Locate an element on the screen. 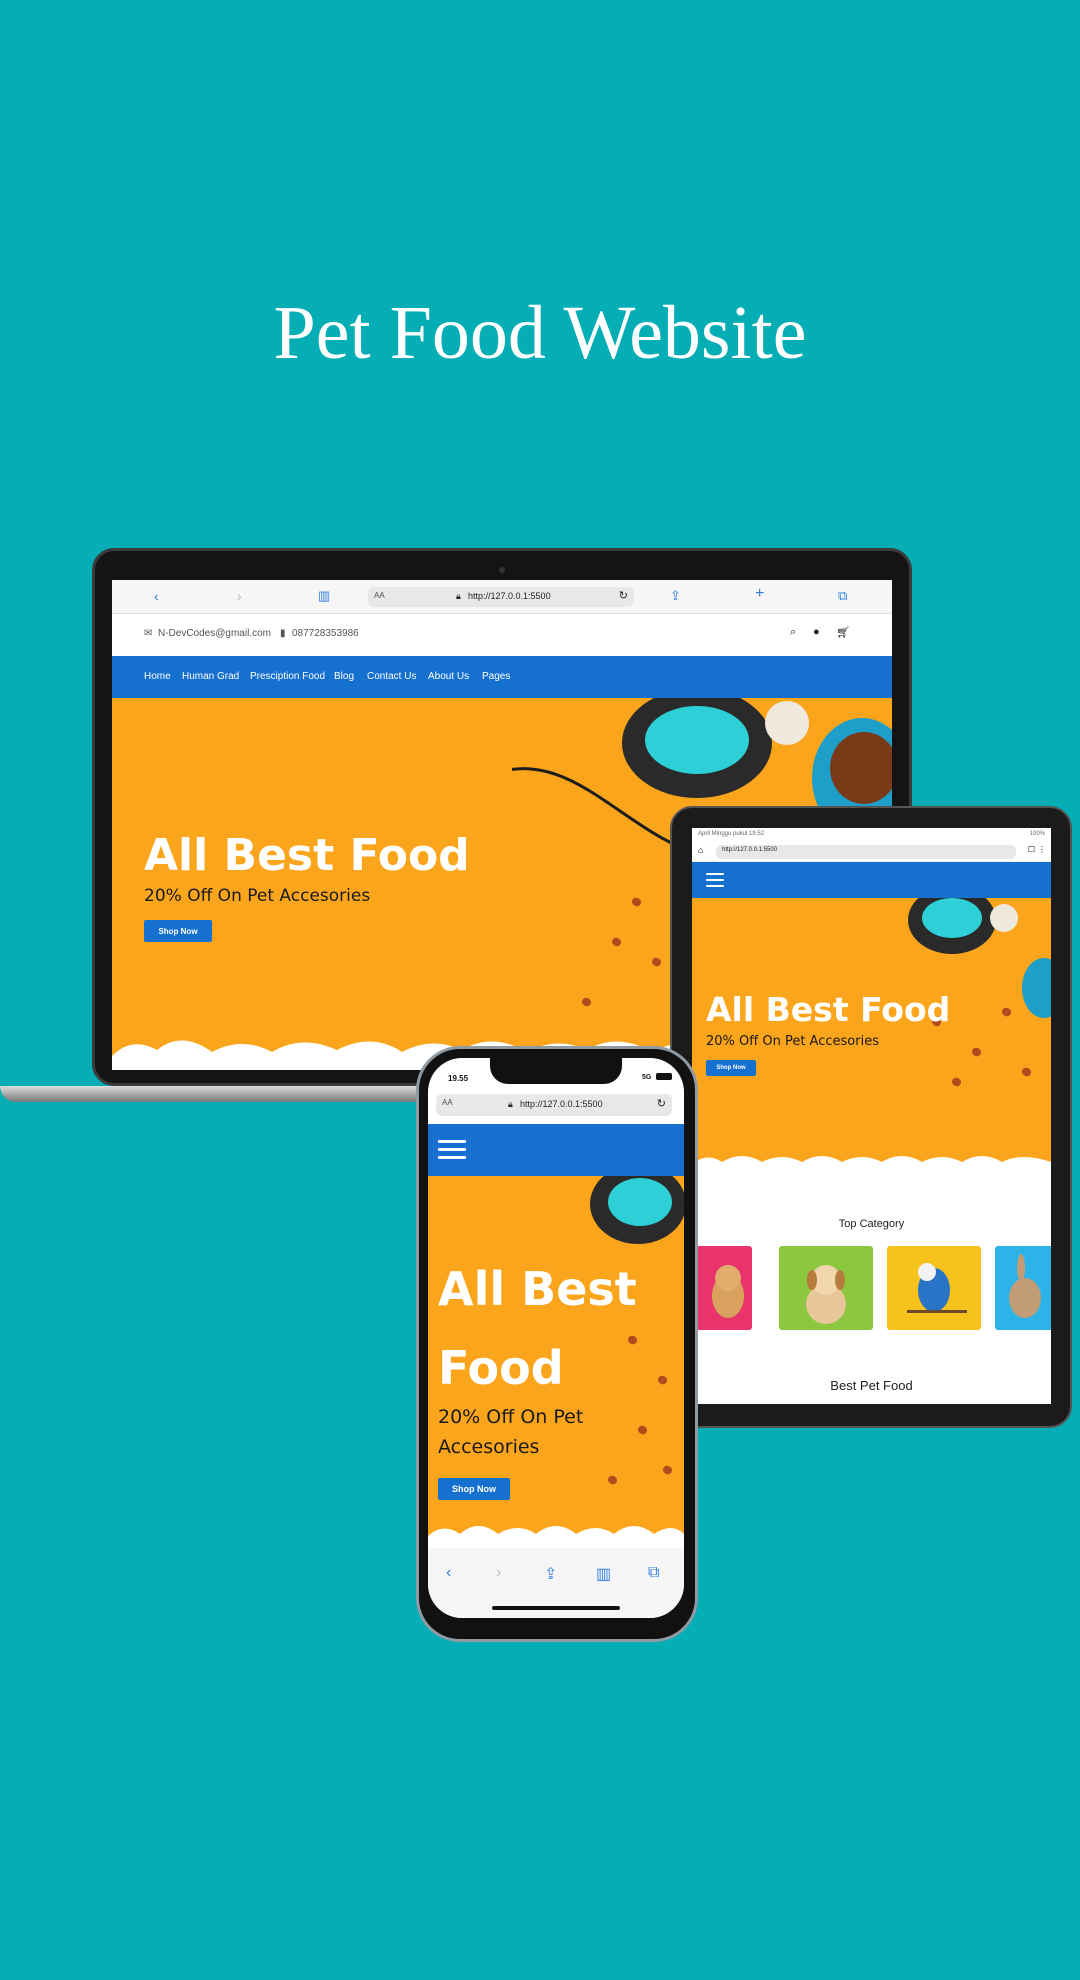 The height and width of the screenshot is (1980, 1080). hero-title-line1: All Best is located at coordinates (537, 1289).